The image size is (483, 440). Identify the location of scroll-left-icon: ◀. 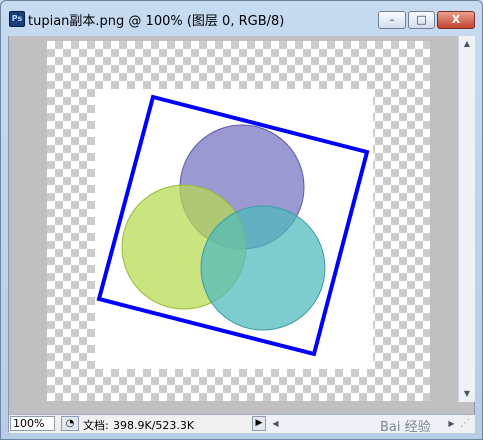
(275, 423).